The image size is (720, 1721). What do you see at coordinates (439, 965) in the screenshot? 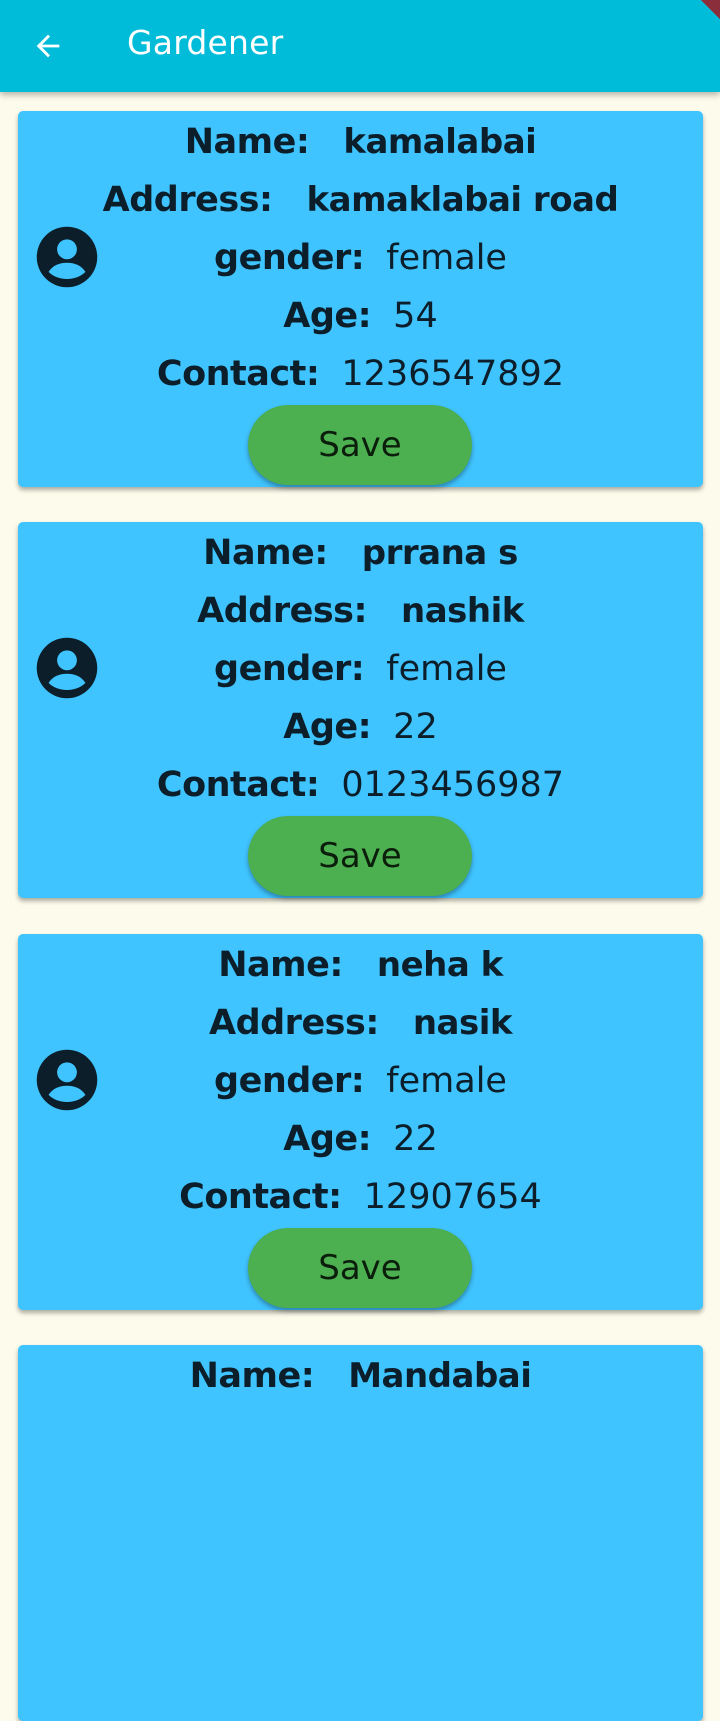
I see `name-value: neha k` at bounding box center [439, 965].